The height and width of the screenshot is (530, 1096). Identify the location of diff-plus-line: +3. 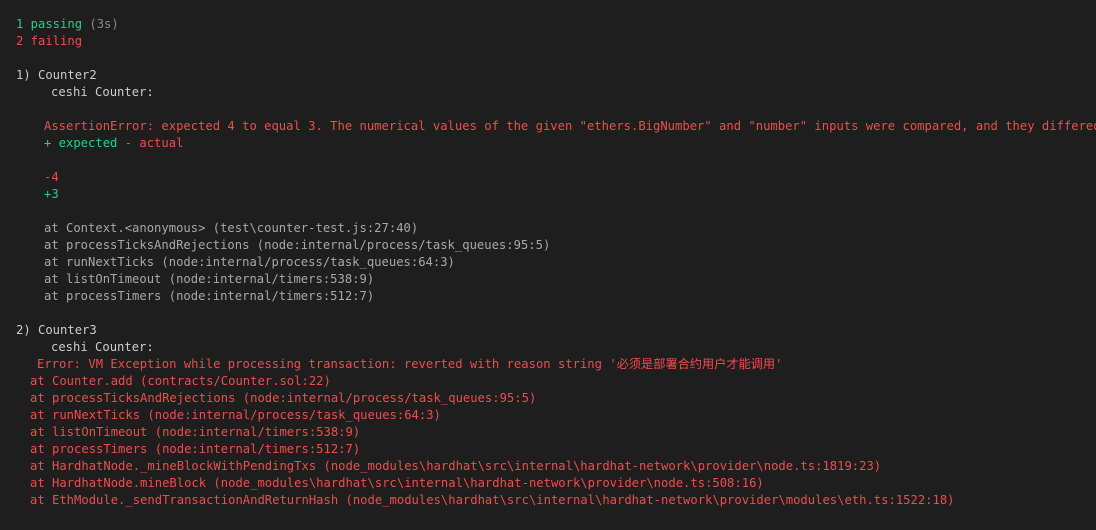
(51, 194).